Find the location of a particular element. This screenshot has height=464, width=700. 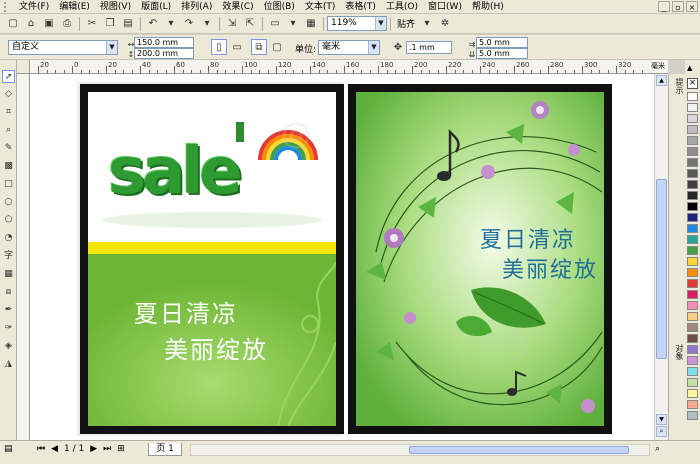

menu-bitmaps: 位图(B) is located at coordinates (279, 7).